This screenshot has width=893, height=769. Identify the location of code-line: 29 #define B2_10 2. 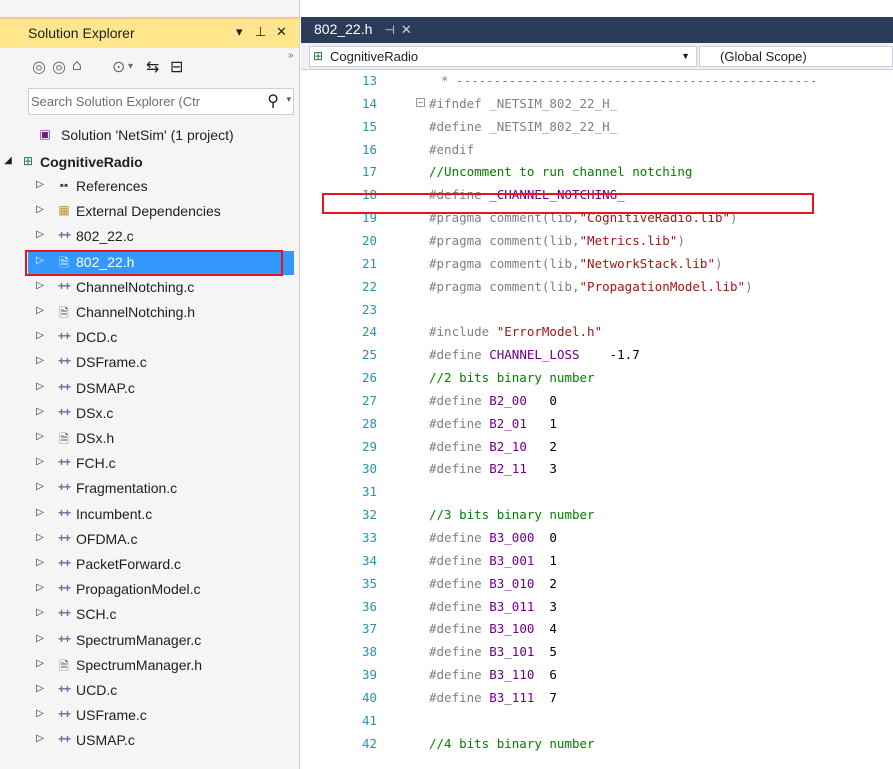
(597, 447).